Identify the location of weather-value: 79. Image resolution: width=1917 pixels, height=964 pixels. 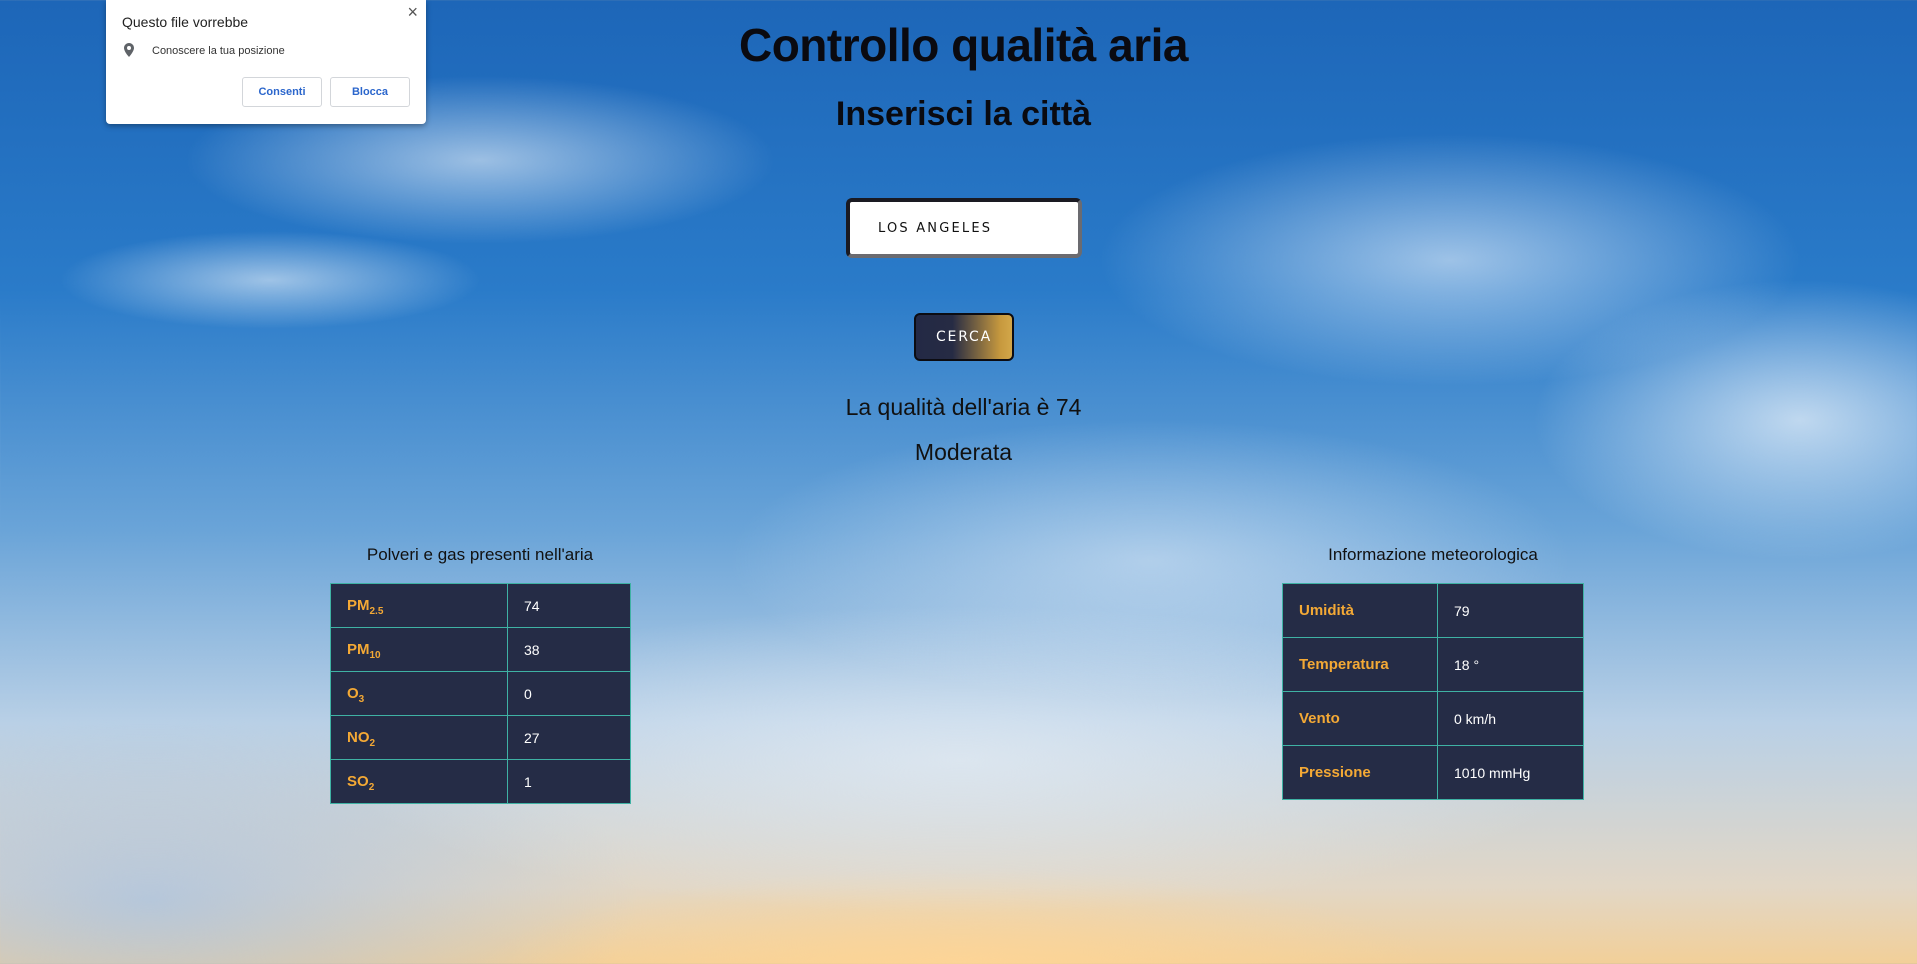
(1510, 610).